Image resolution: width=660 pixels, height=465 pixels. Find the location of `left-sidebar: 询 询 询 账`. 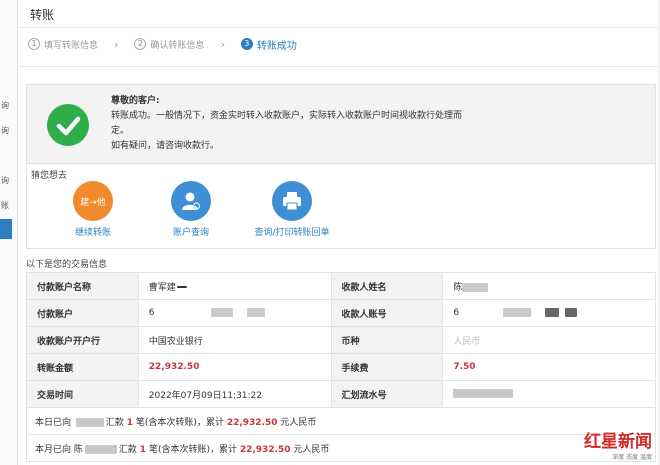

left-sidebar: 询 询 询 账 is located at coordinates (9, 232).